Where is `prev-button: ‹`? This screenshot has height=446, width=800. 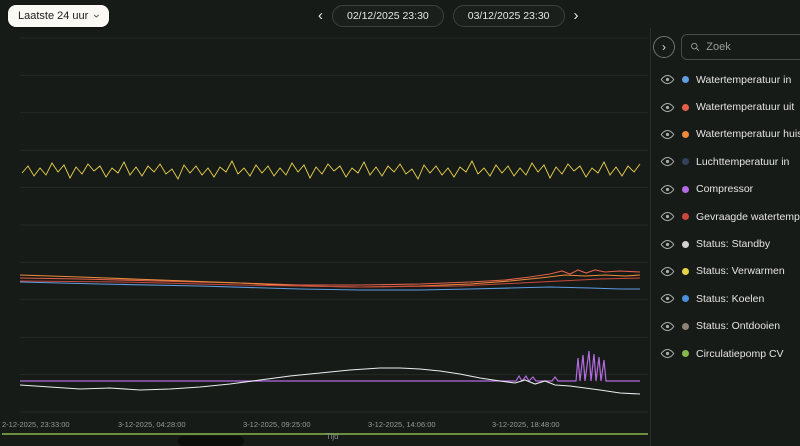
prev-button: ‹ is located at coordinates (320, 16).